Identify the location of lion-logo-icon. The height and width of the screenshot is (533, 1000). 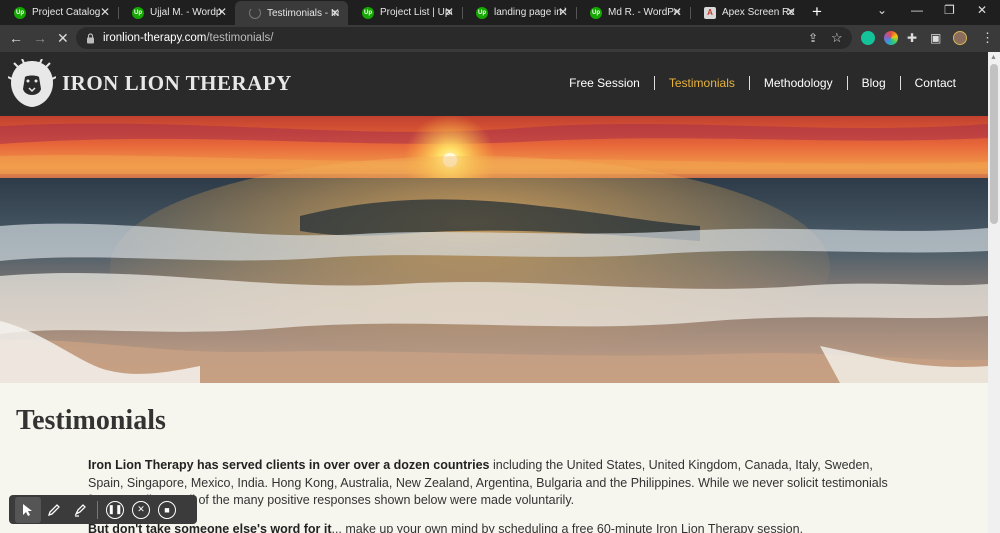
(32, 84).